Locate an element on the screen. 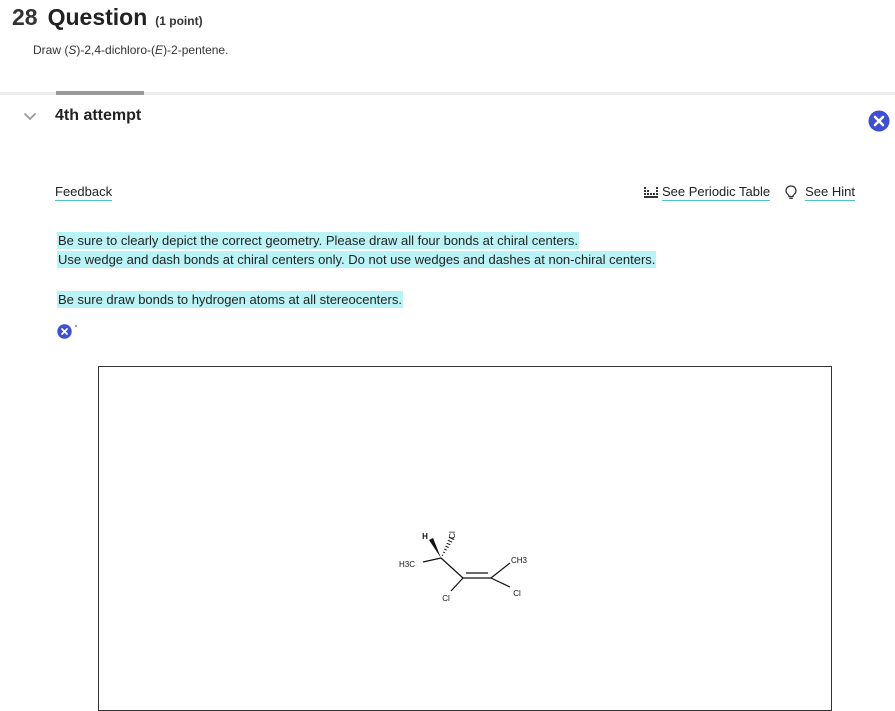 The width and height of the screenshot is (895, 711). chevron-down-icon is located at coordinates (30, 117).